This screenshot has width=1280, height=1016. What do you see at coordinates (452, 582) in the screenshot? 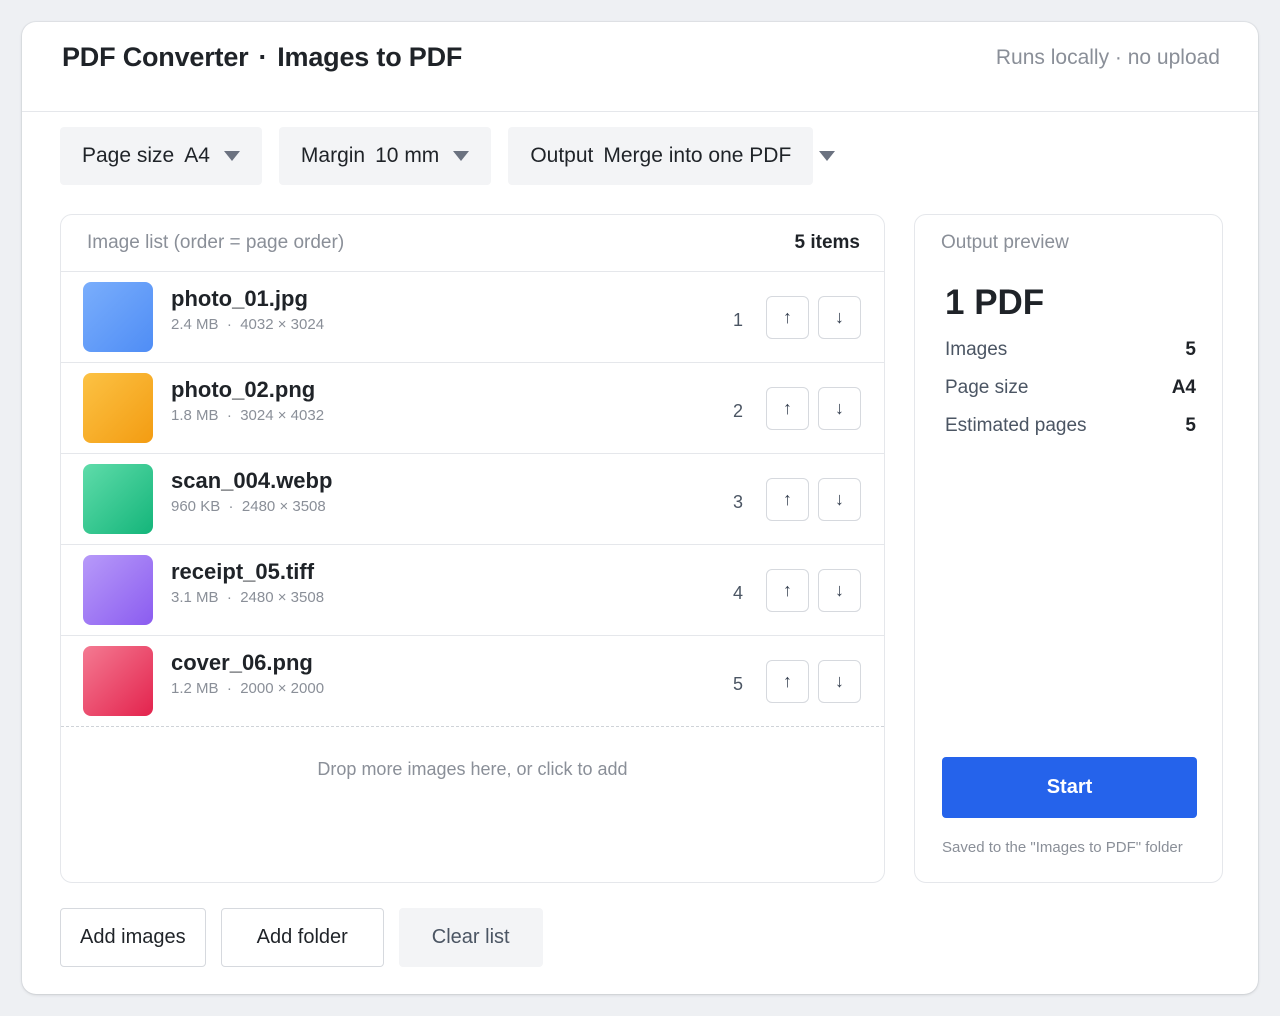
I see `image-meta: receipt_05.tiff 3.1 MB · 2480 × 3508` at bounding box center [452, 582].